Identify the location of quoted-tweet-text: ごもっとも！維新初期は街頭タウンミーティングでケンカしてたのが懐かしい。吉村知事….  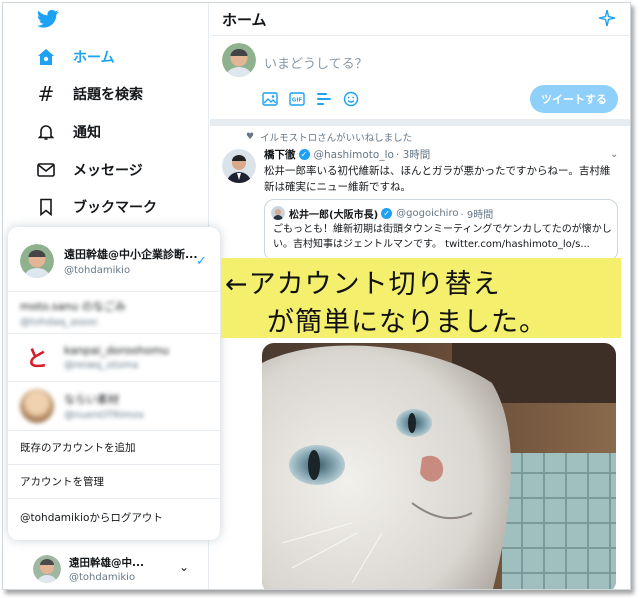
(442, 237).